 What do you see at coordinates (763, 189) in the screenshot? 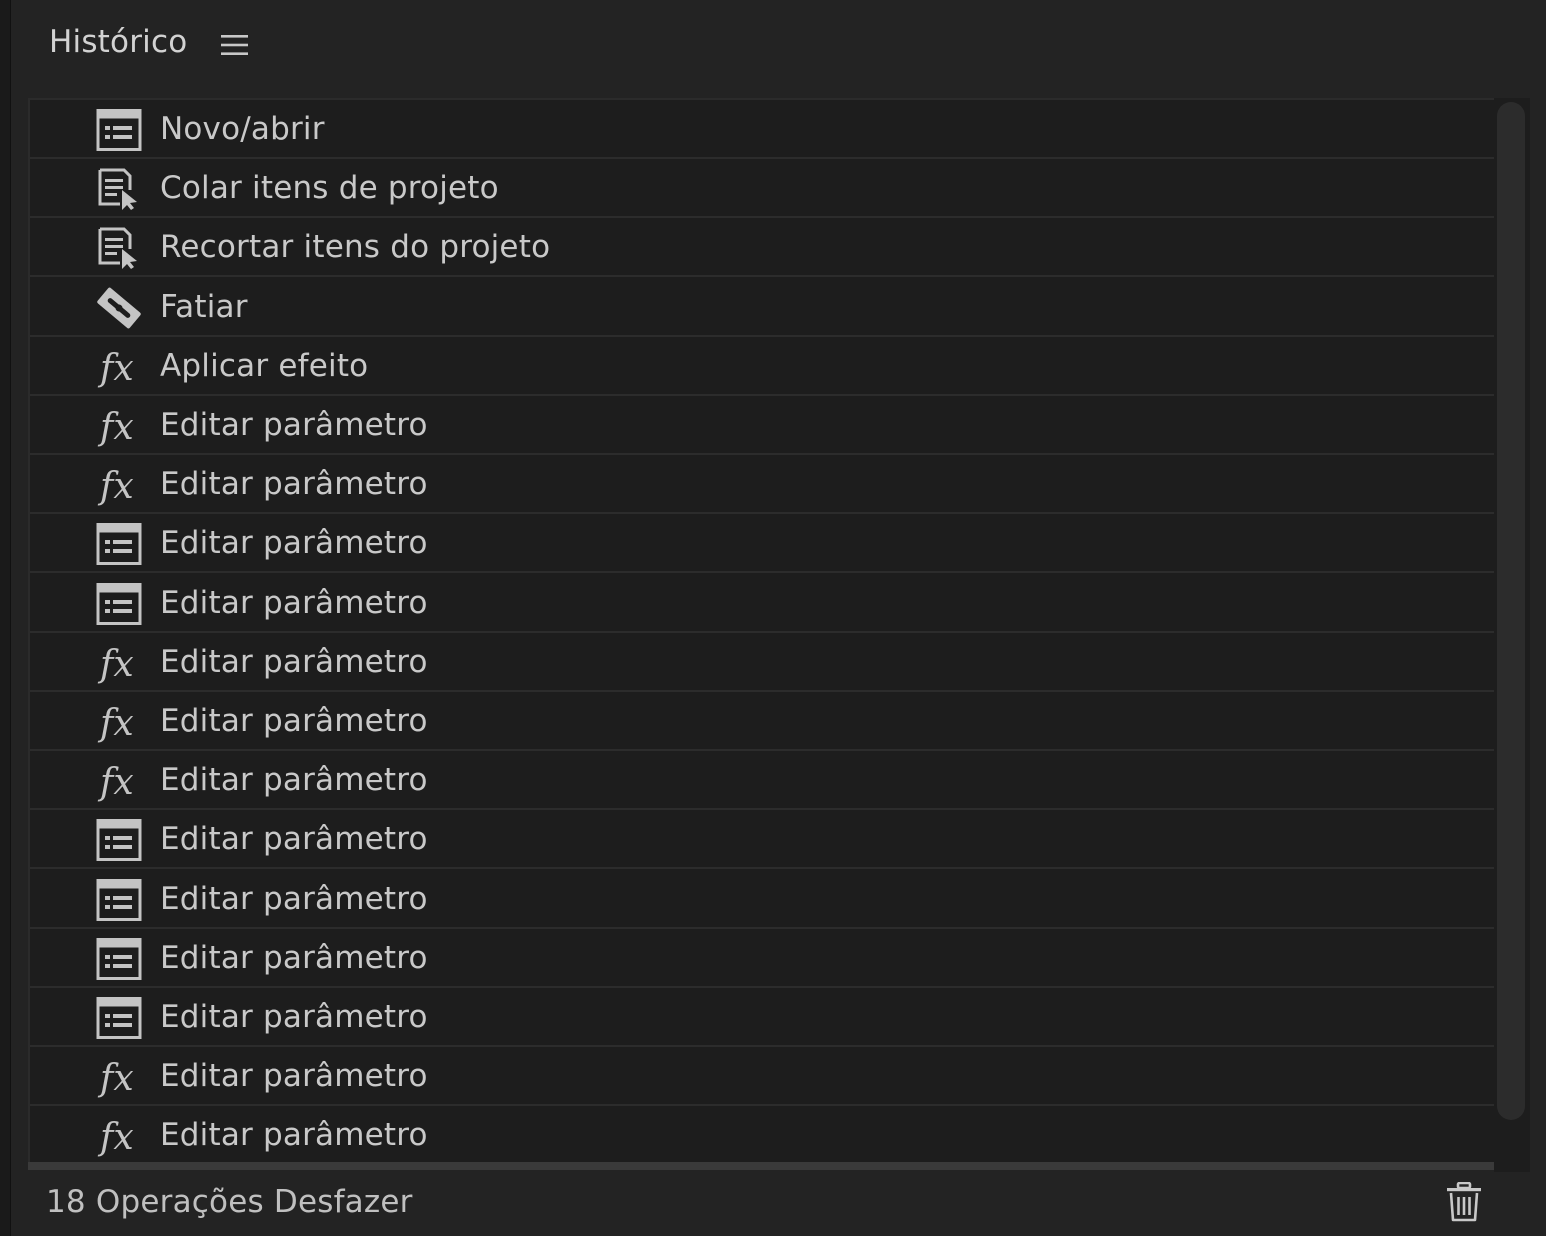
I see `history-item: Colar itens de projeto` at bounding box center [763, 189].